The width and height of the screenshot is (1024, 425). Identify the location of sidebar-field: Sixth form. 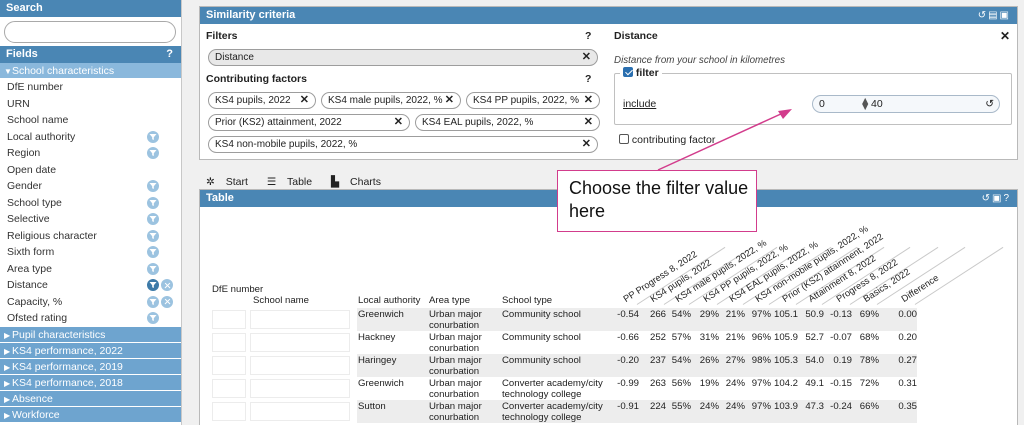
(90, 252).